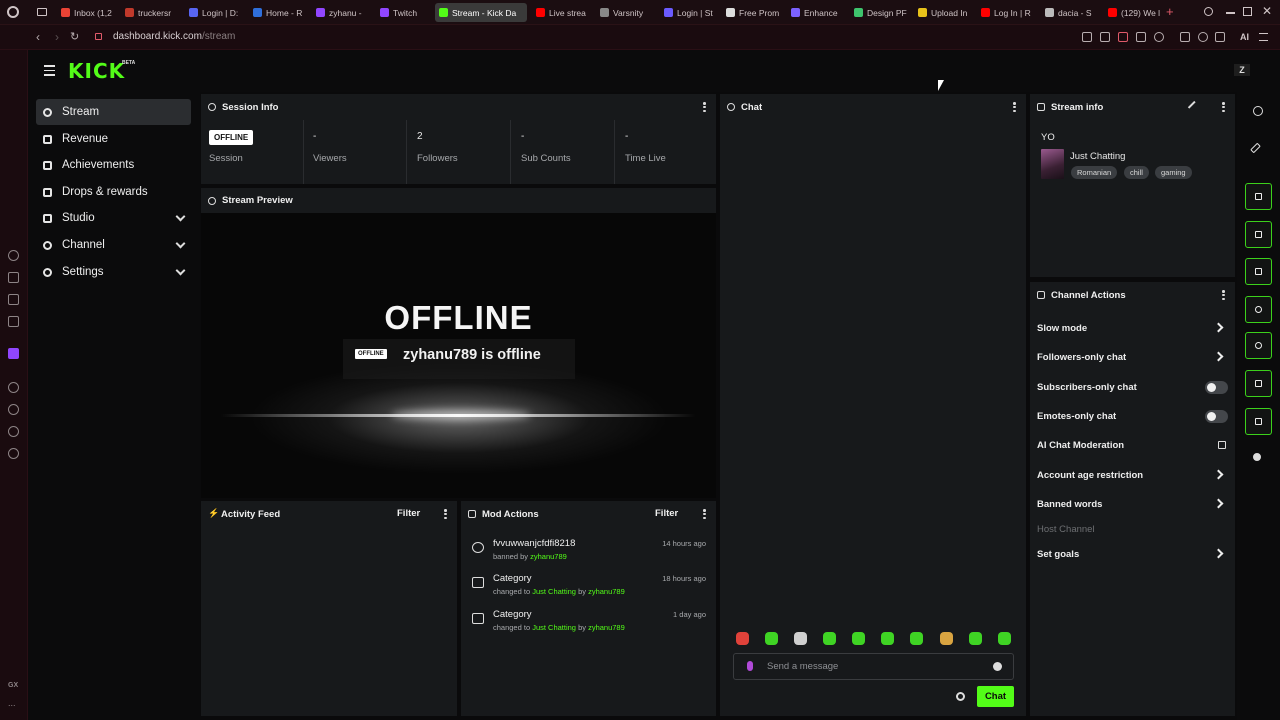 The height and width of the screenshot is (720, 1280). I want to click on set-goals-row: Set goals, so click(1132, 555).